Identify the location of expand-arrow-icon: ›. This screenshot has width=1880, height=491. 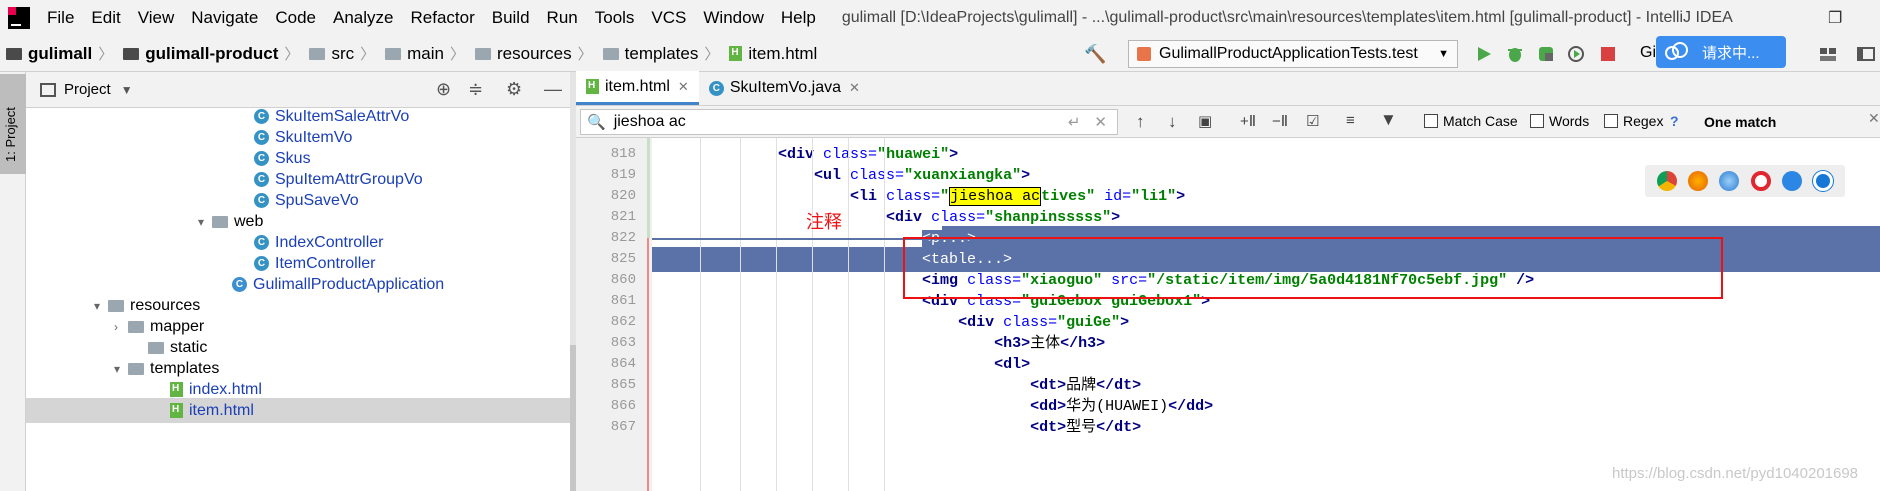
(121, 327).